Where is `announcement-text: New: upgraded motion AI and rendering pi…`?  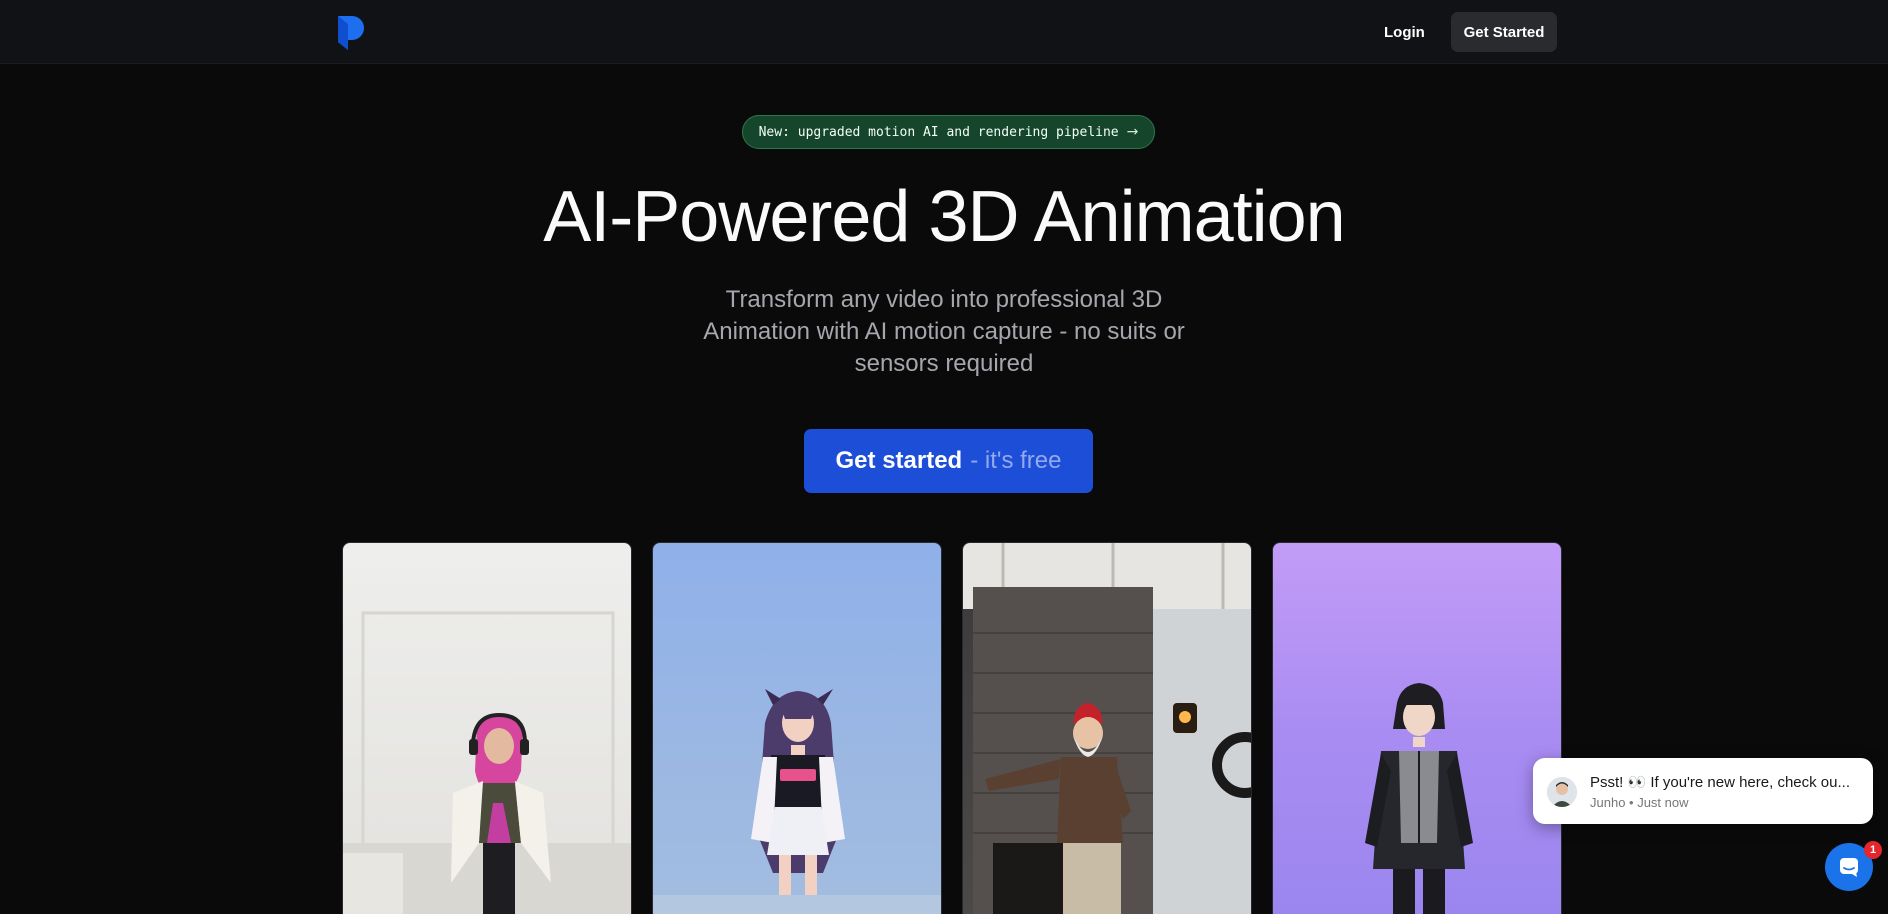
announcement-text: New: upgraded motion AI and rendering pi… is located at coordinates (938, 132).